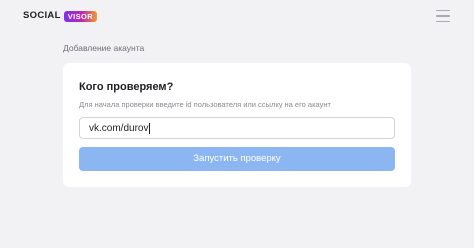 The image size is (474, 248). Describe the element at coordinates (237, 128) in the screenshot. I see `account-input: vk.com/durov` at that location.